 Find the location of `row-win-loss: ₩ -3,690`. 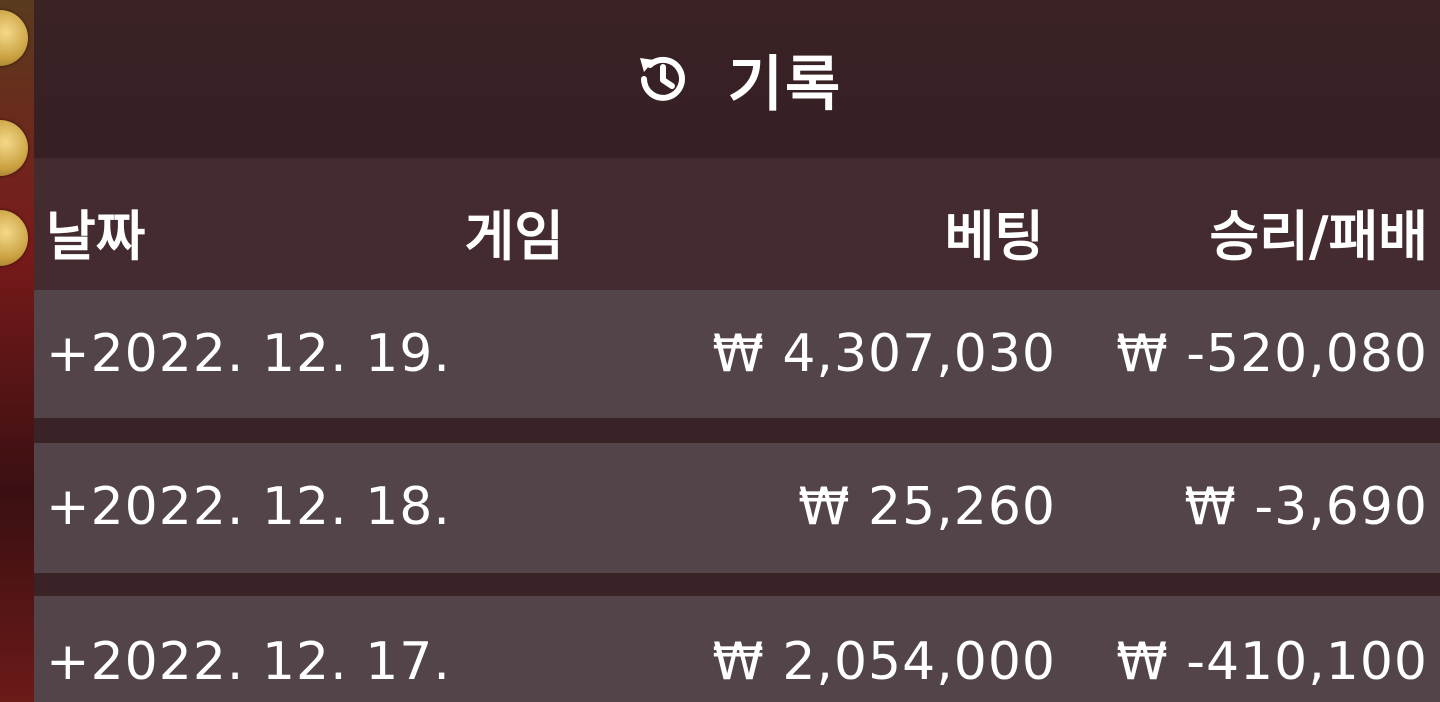

row-win-loss: ₩ -3,690 is located at coordinates (1306, 507).